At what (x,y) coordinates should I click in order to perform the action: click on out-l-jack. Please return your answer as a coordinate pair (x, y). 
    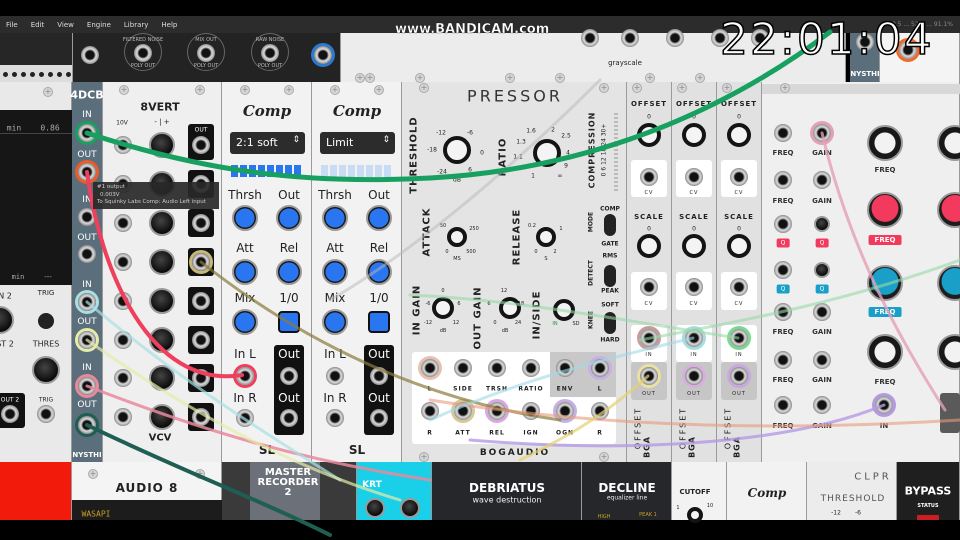
    Looking at the image, I should click on (379, 376).